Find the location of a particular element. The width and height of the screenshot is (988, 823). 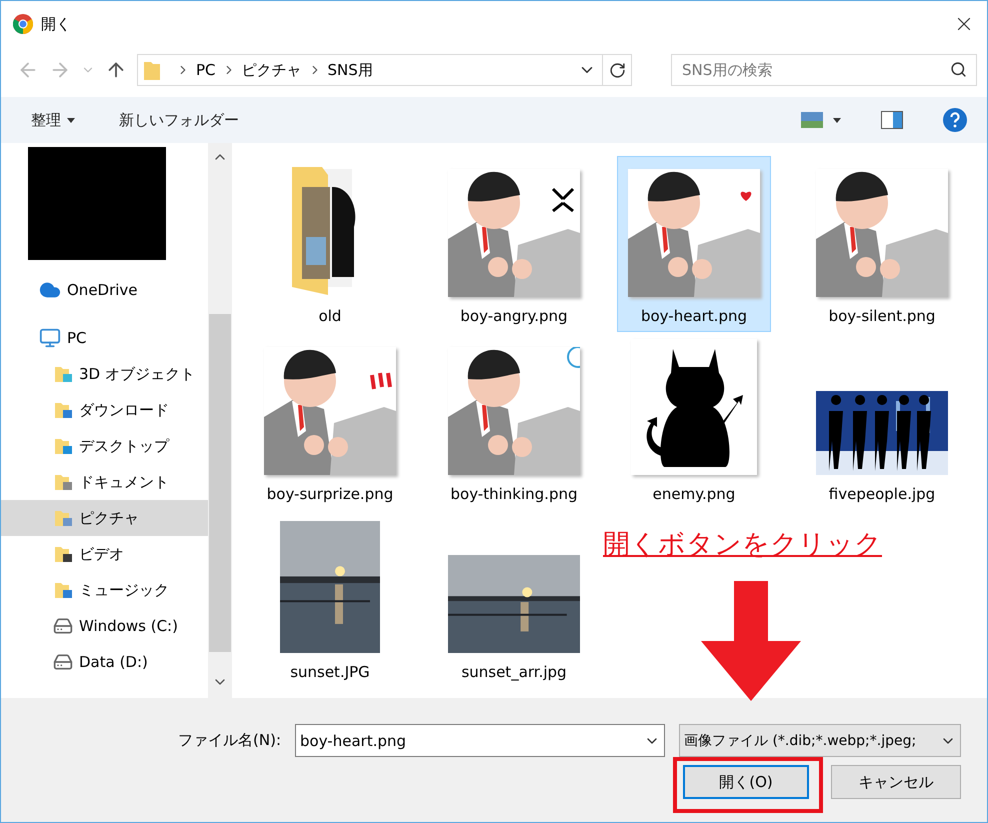

sidebar-item: OneDrive is located at coordinates (104, 290).